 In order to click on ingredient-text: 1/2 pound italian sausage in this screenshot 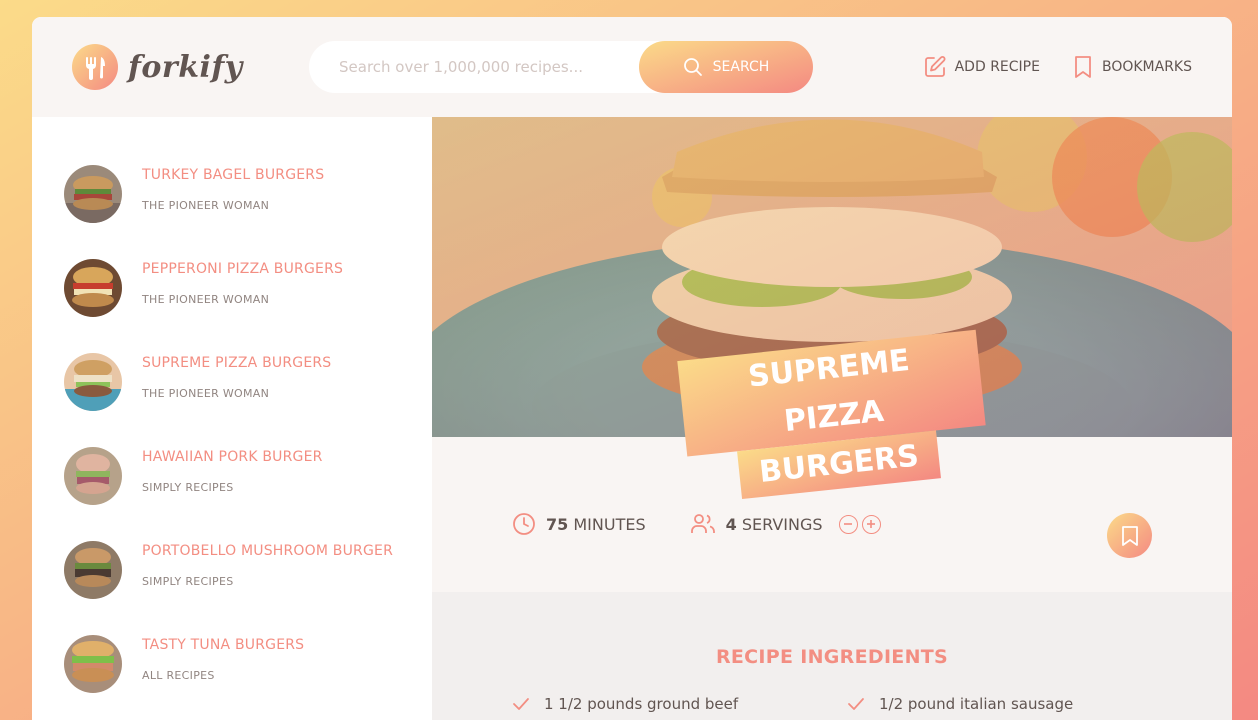, I will do `click(976, 704)`.